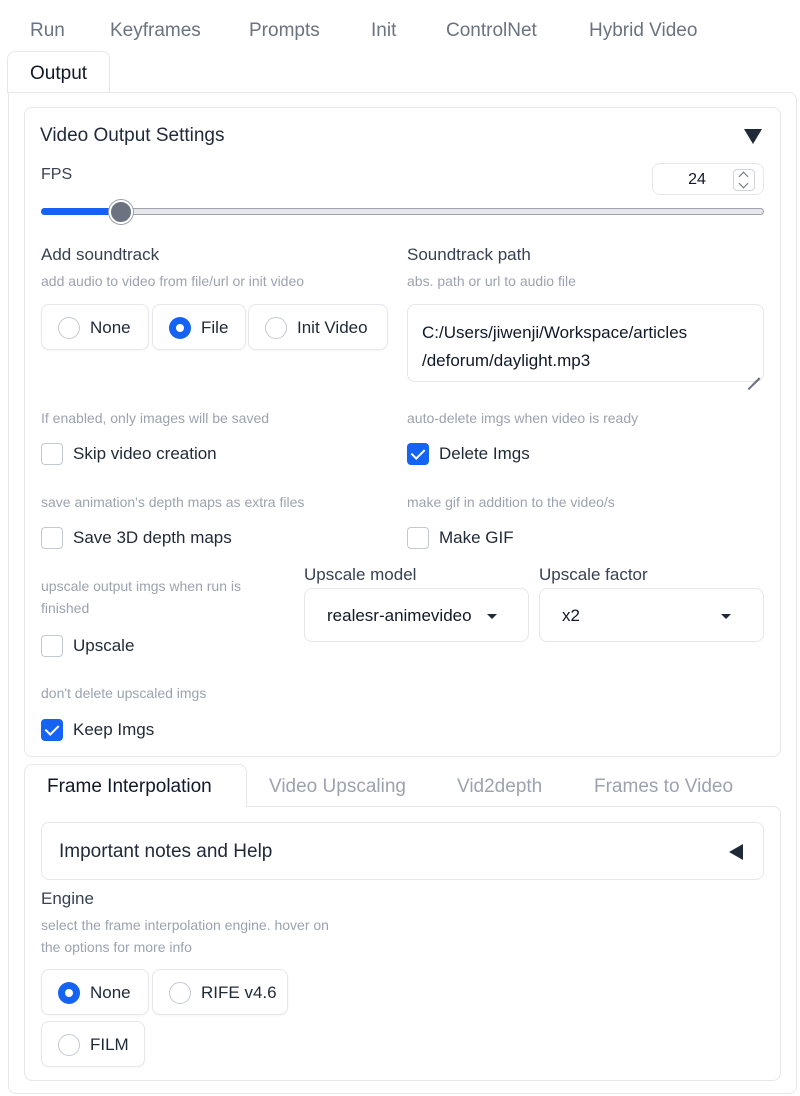  Describe the element at coordinates (152, 537) in the screenshot. I see `save-depth-label: Save 3D depth maps` at that location.